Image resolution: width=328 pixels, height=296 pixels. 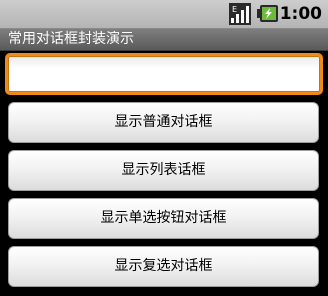 I want to click on status-clock: 1:00, so click(x=300, y=14).